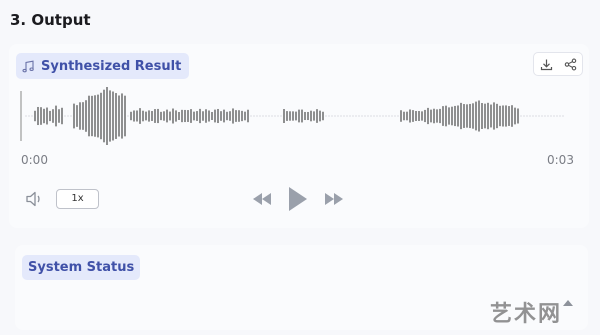 The height and width of the screenshot is (335, 600). I want to click on result-toolbar, so click(558, 64).